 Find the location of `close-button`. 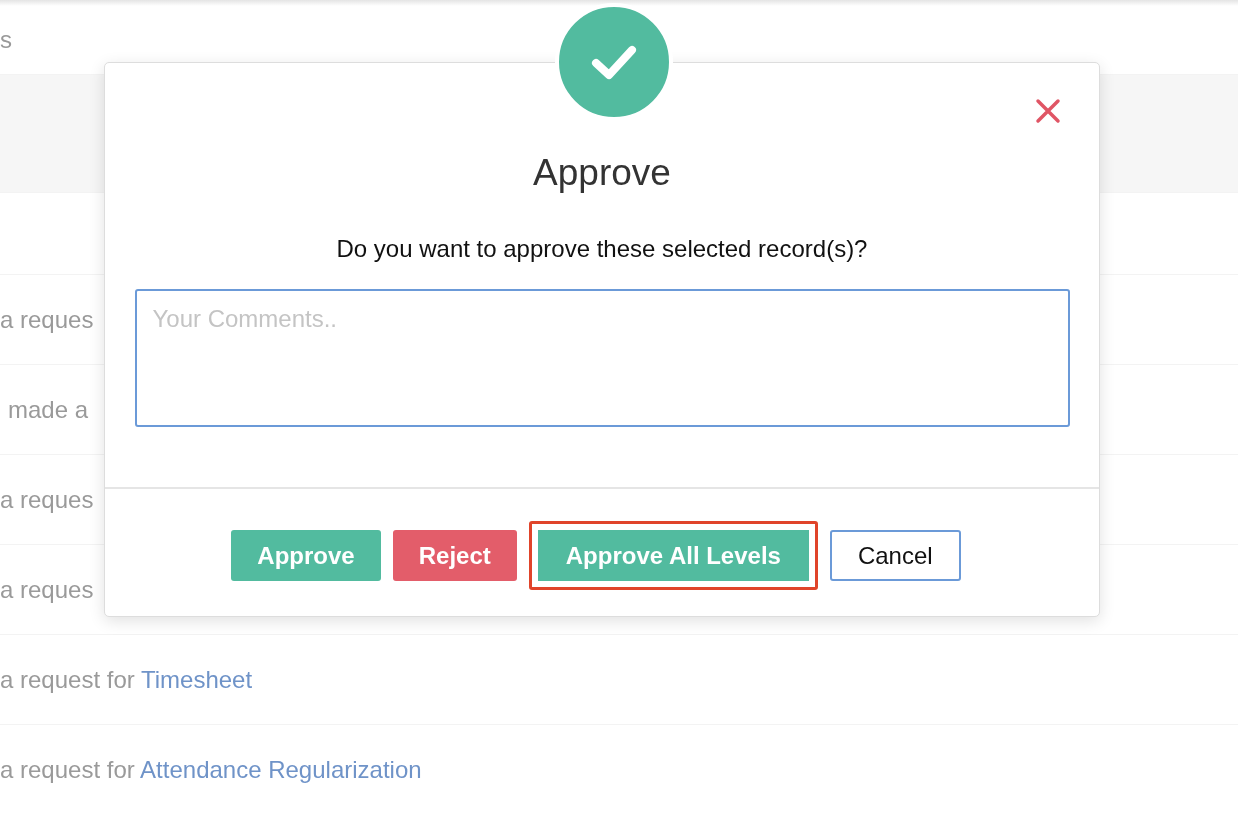

close-button is located at coordinates (1048, 111).